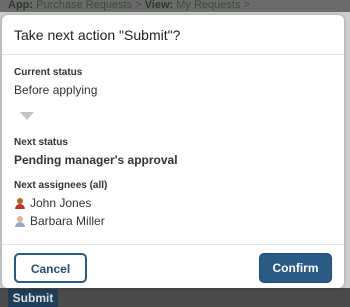  What do you see at coordinates (97, 35) in the screenshot?
I see `dialog-title: Take next action "Submit"?` at bounding box center [97, 35].